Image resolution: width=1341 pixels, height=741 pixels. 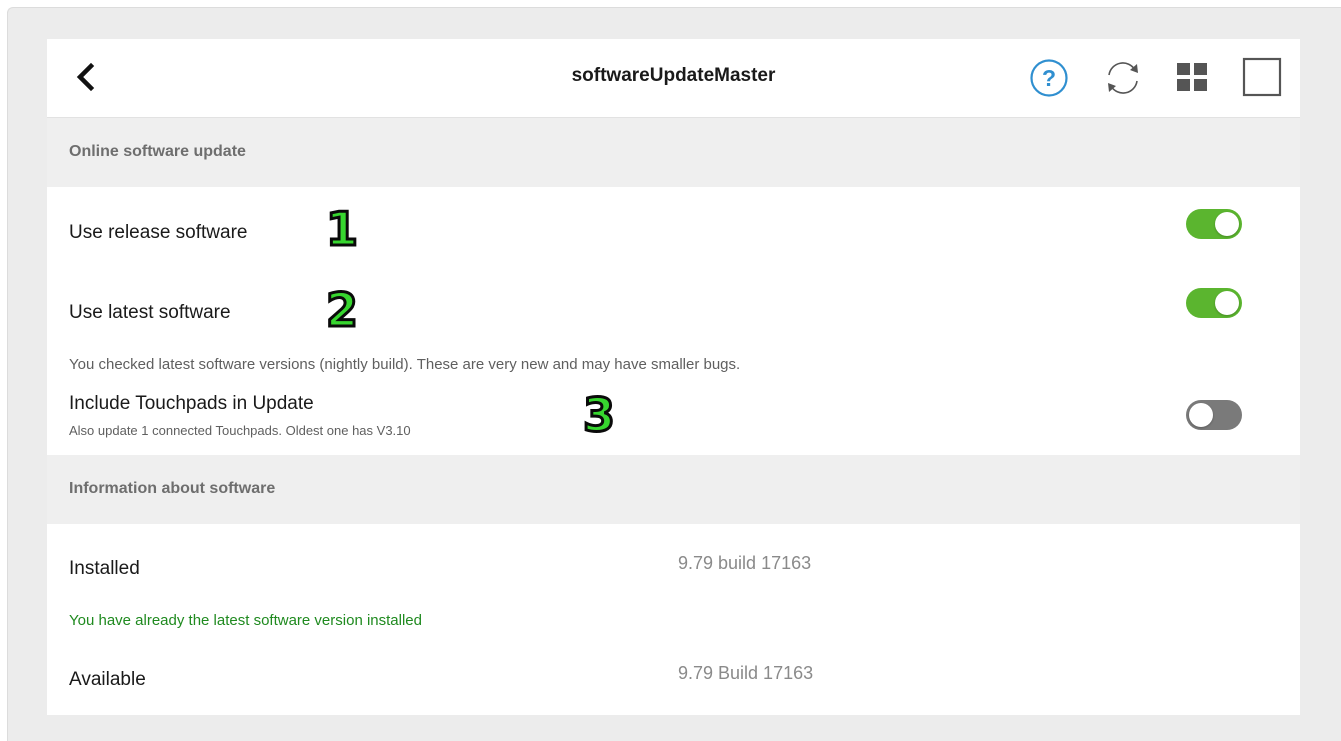 I want to click on section-header-software-info: Information about software, so click(x=673, y=489).